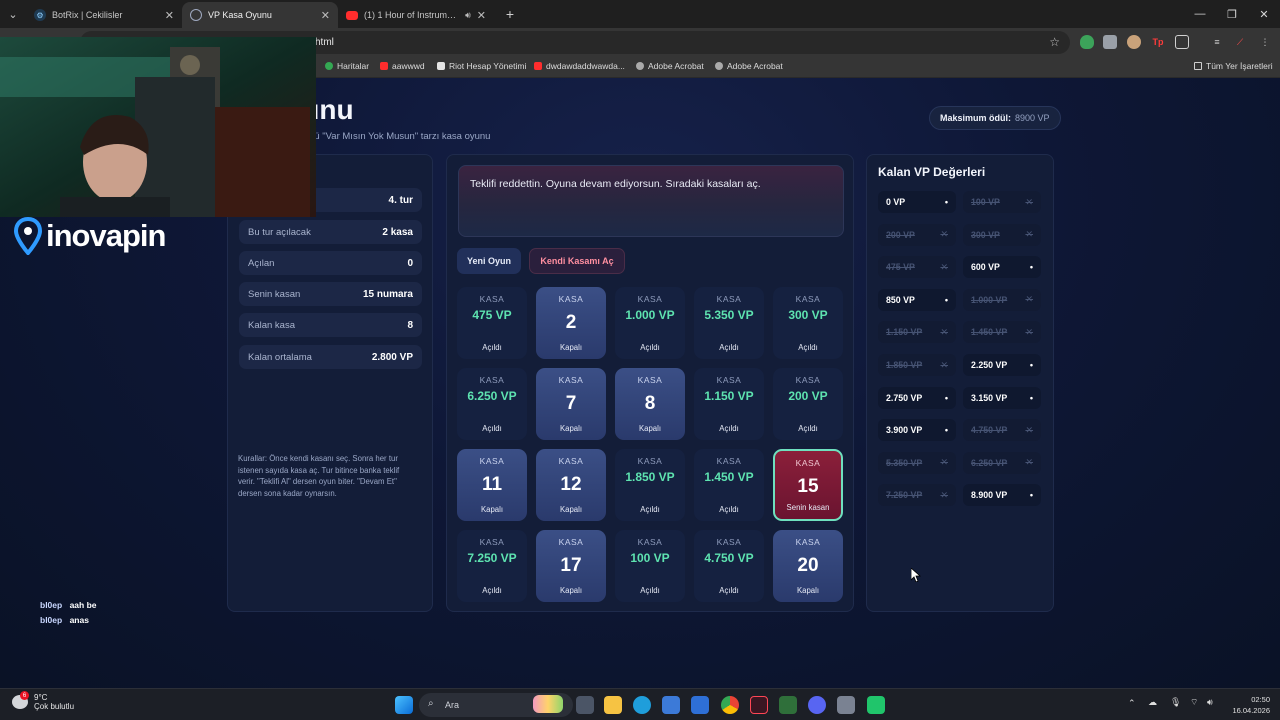 Image resolution: width=1280 pixels, height=720 pixels. I want to click on case-15: KASA 15 Senin kasan, so click(808, 485).